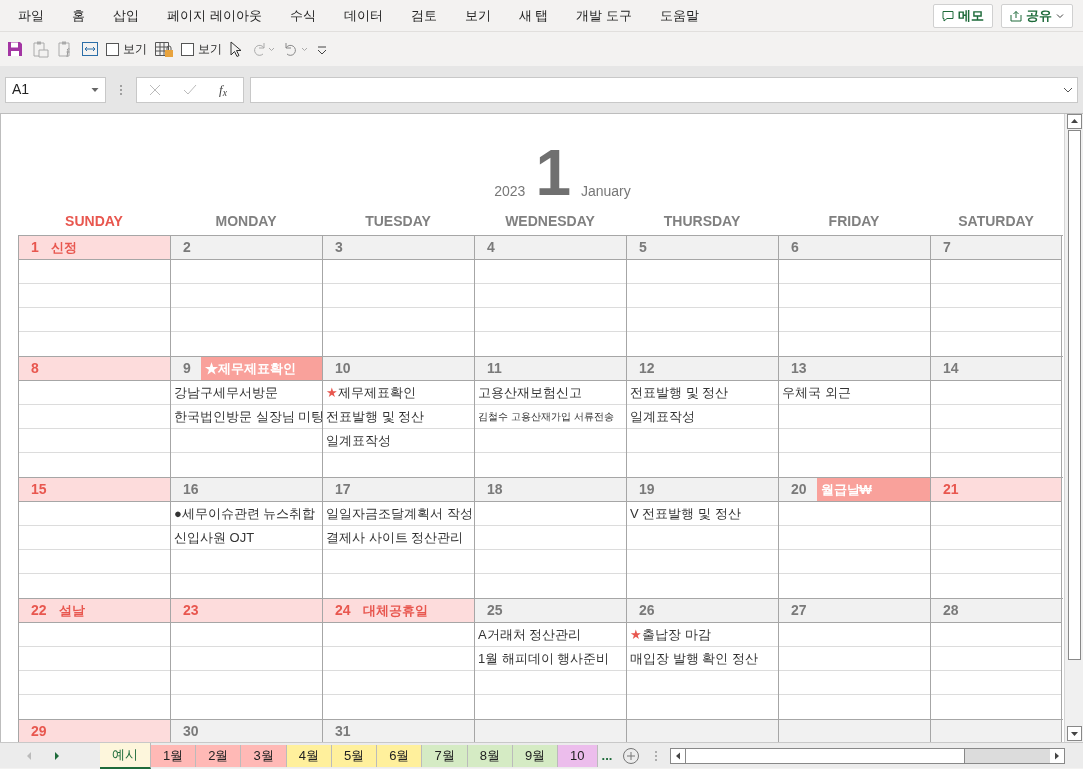 The height and width of the screenshot is (769, 1083). What do you see at coordinates (191, 610) in the screenshot?
I see `day-number: 23` at bounding box center [191, 610].